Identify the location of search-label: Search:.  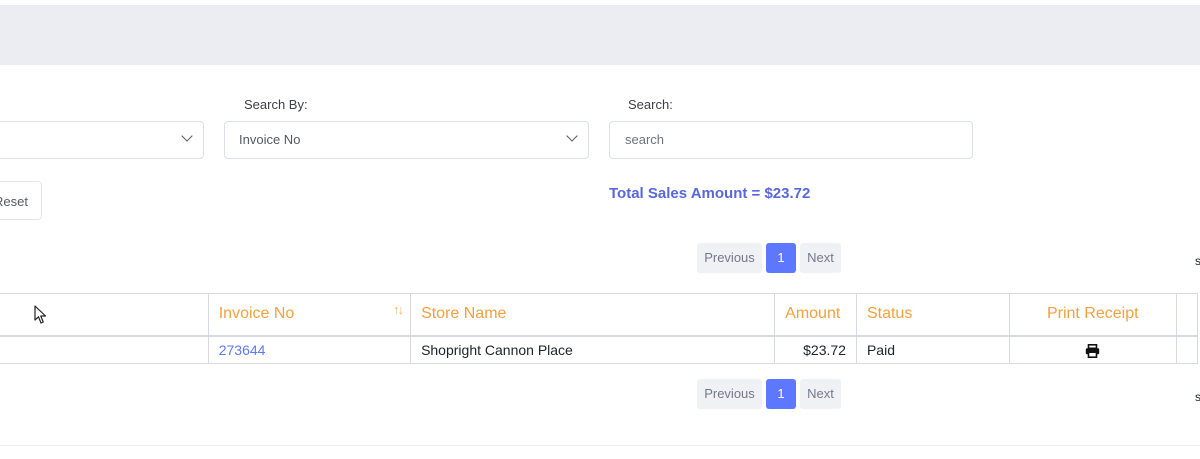
(650, 104).